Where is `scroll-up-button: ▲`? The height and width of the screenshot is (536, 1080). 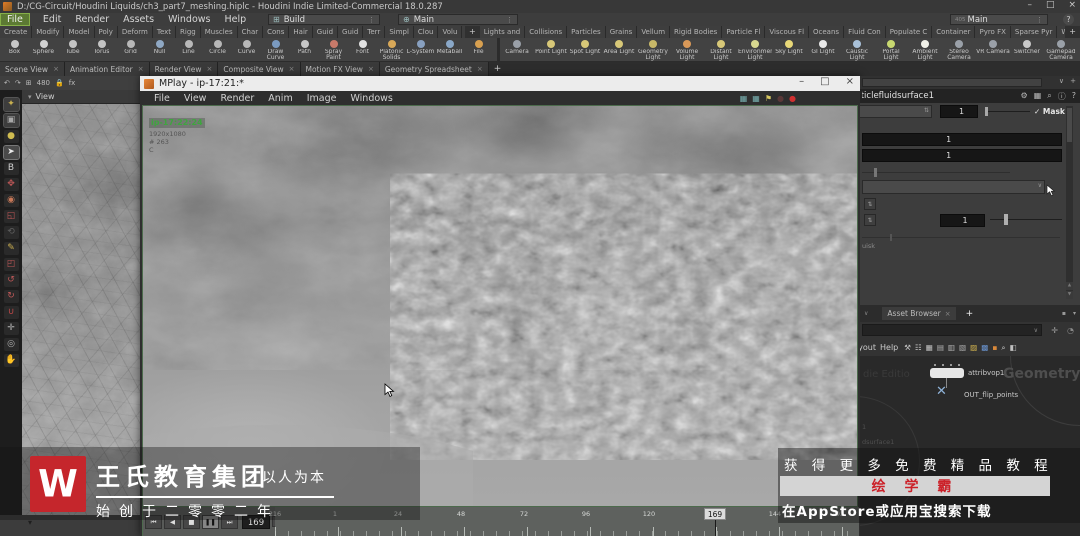
scroll-up-button: ▲ is located at coordinates (1069, 286).